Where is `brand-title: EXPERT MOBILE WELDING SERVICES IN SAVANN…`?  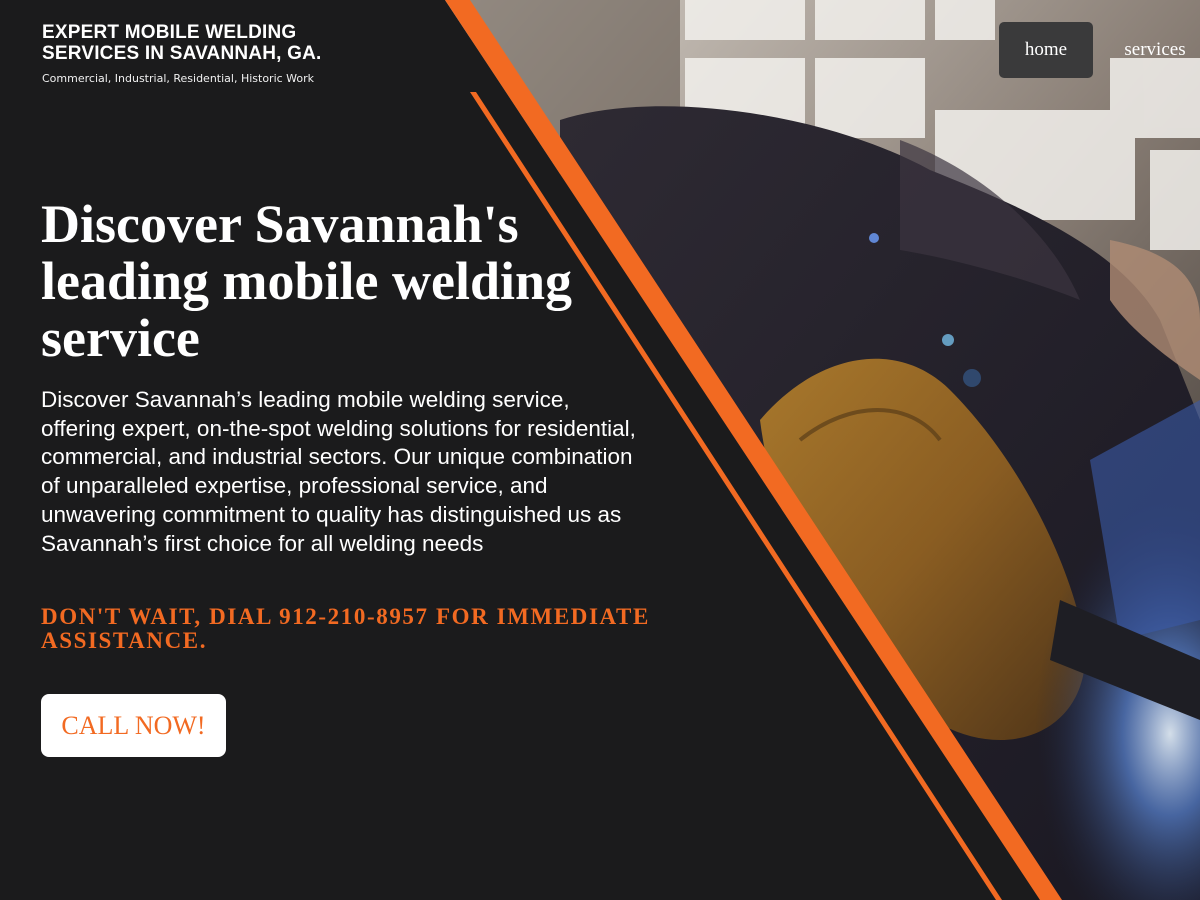 brand-title: EXPERT MOBILE WELDING SERVICES IN SAVANN… is located at coordinates (182, 43).